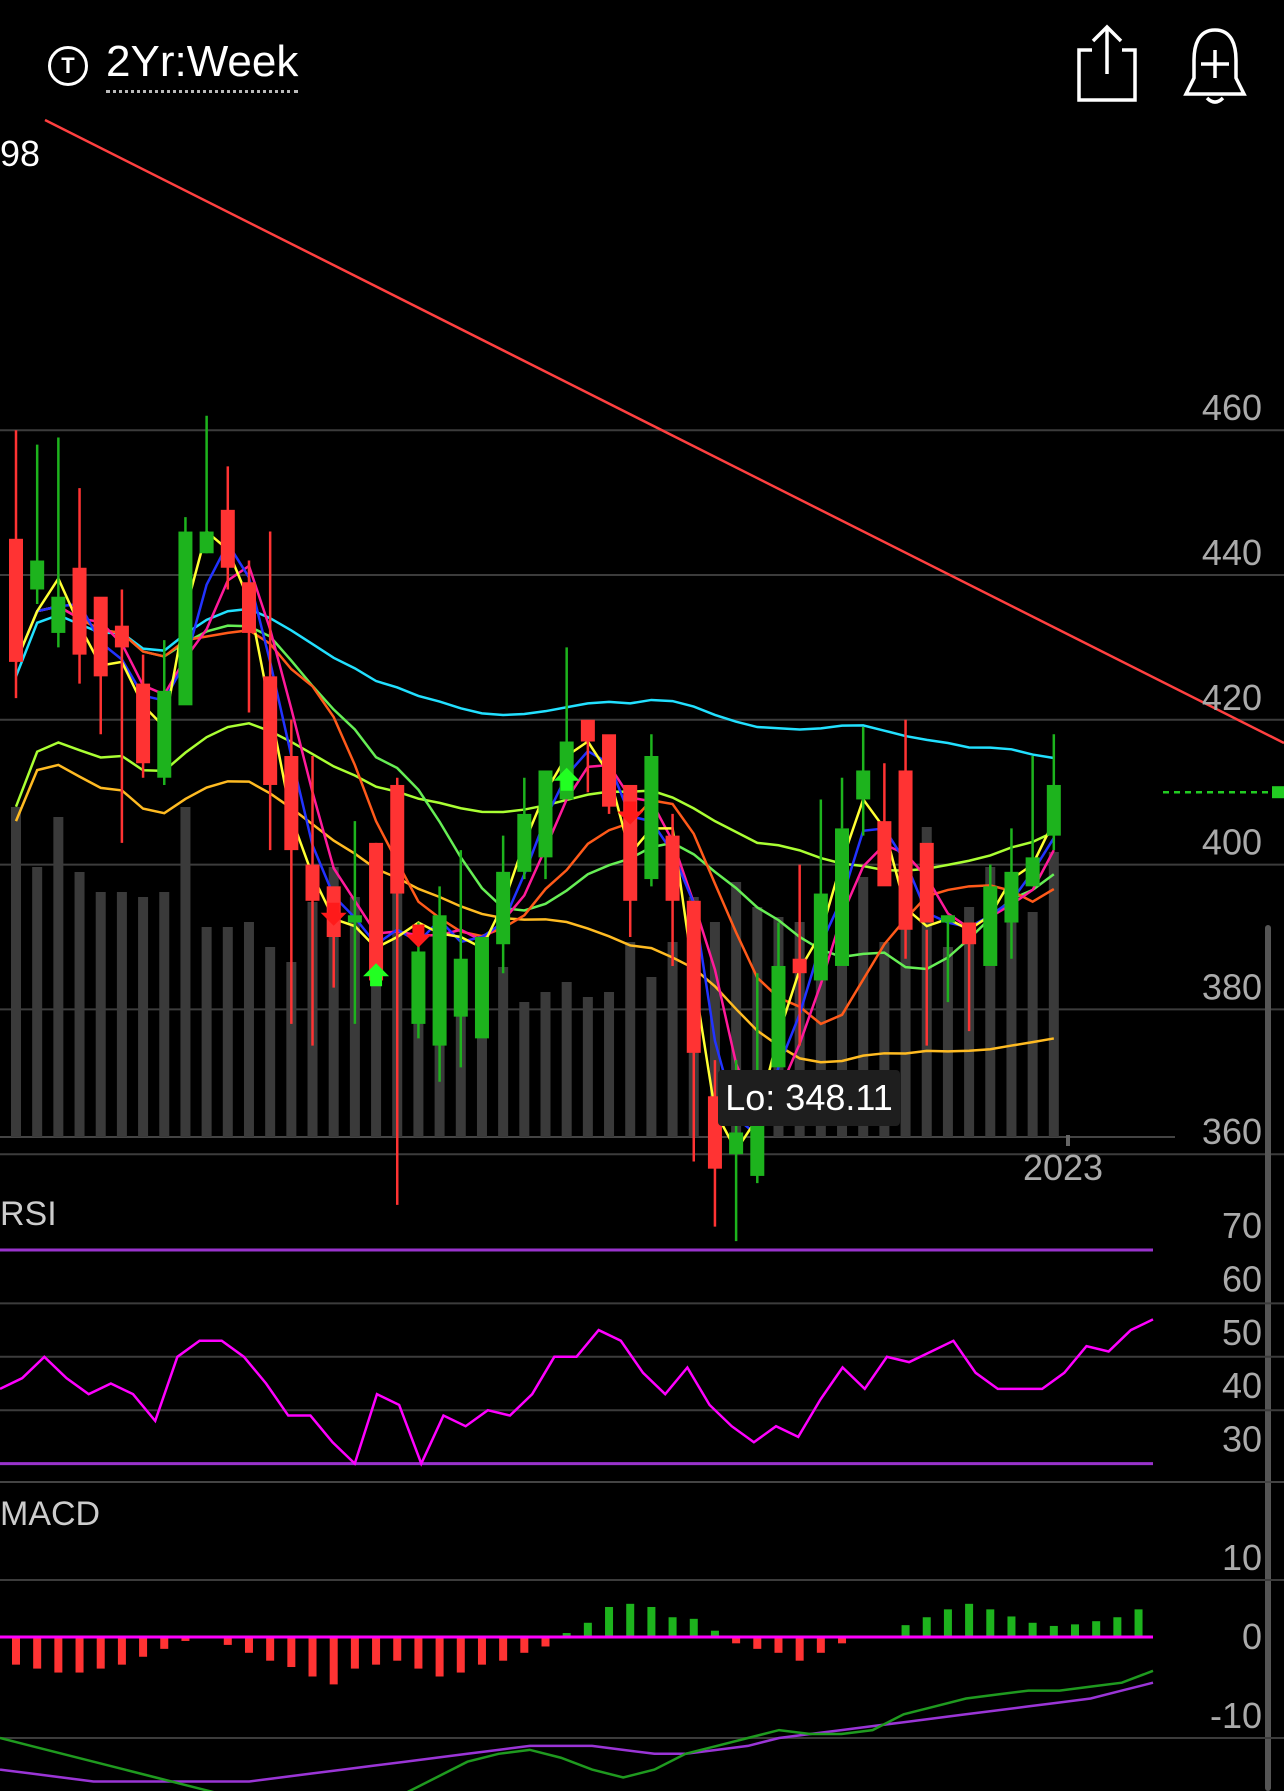  What do you see at coordinates (577, 1392) in the screenshot?
I see `rsi-line` at bounding box center [577, 1392].